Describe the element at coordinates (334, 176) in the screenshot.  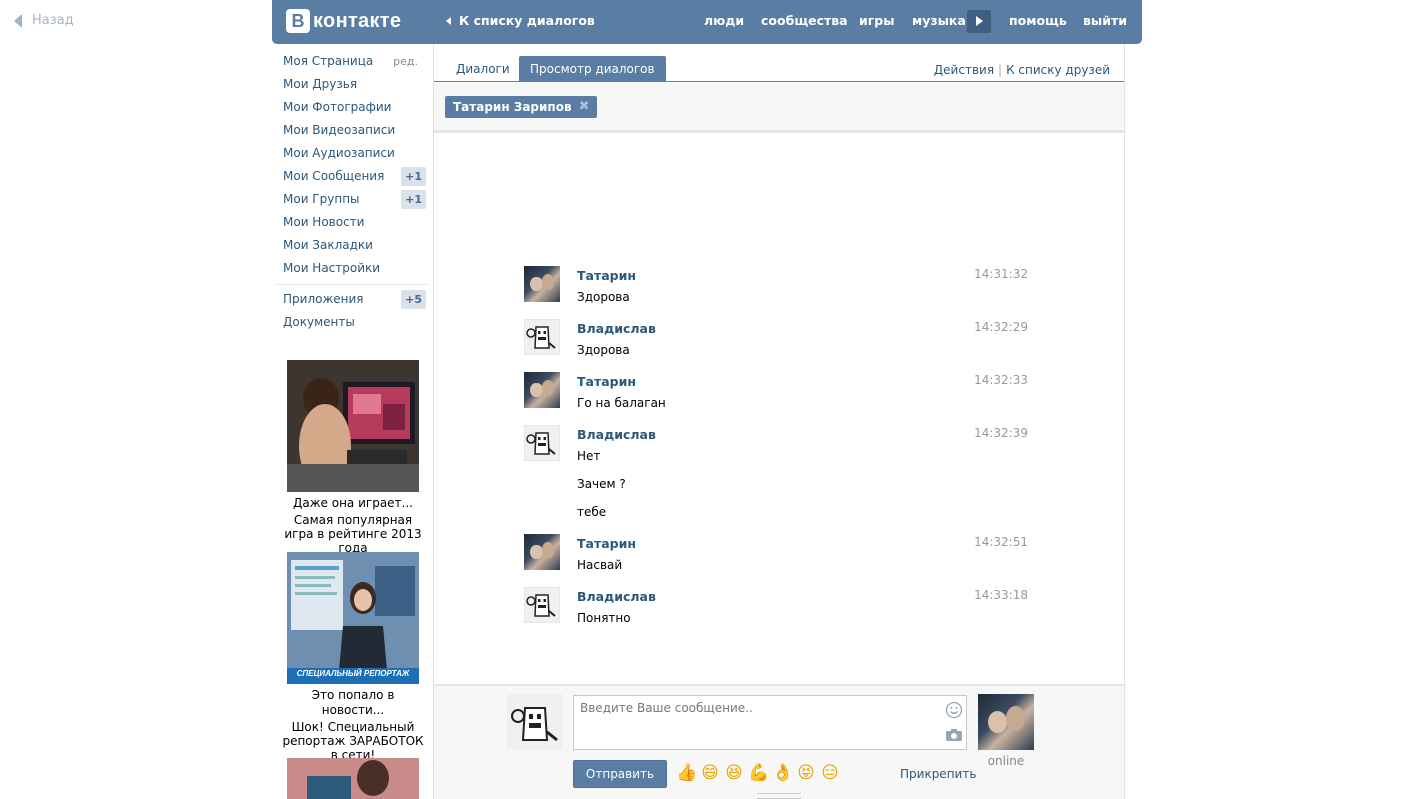
I see `sidebar-item-label: Мои Сообщения` at that location.